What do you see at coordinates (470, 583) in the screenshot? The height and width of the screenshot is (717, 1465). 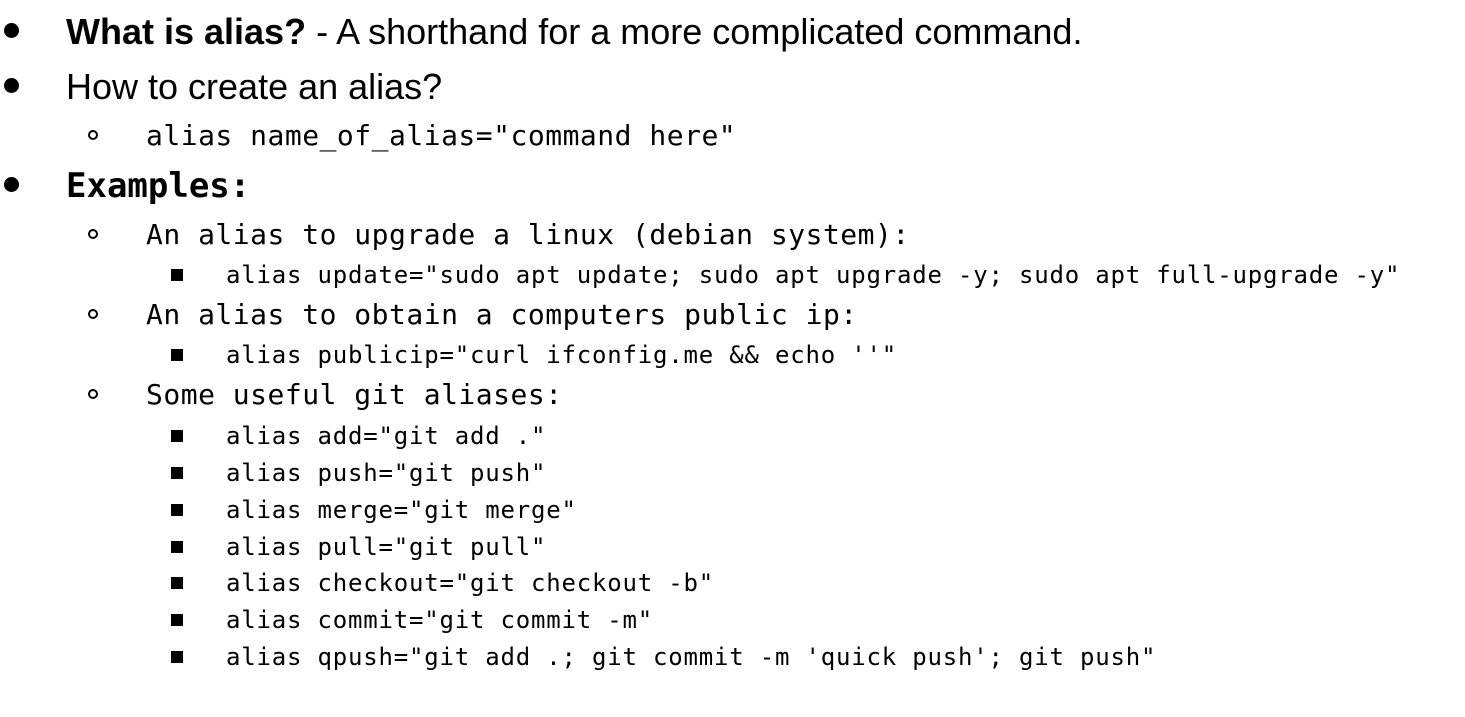 I see `example-command: alias checkout="git checkout -b"` at bounding box center [470, 583].